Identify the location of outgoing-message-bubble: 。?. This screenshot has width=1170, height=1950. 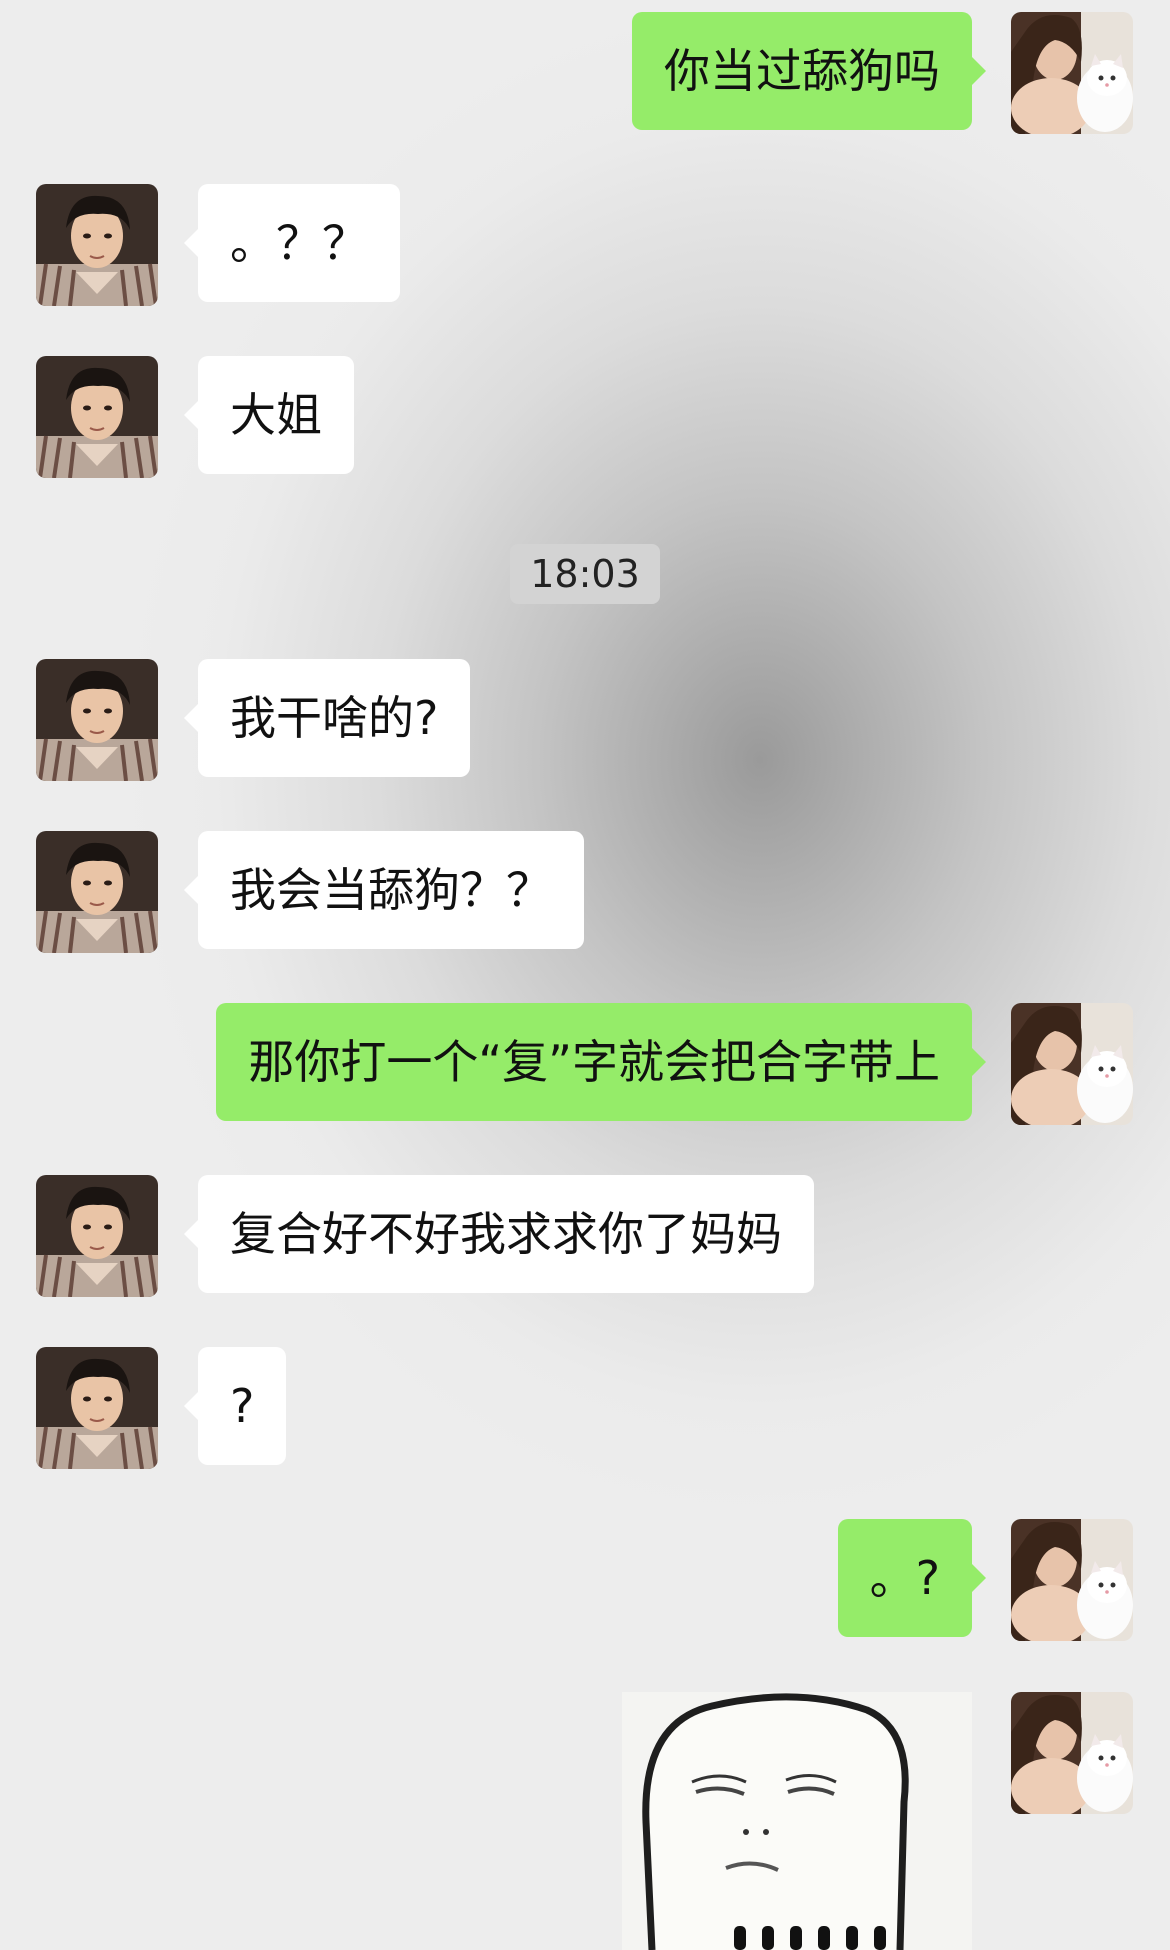
(912, 1578).